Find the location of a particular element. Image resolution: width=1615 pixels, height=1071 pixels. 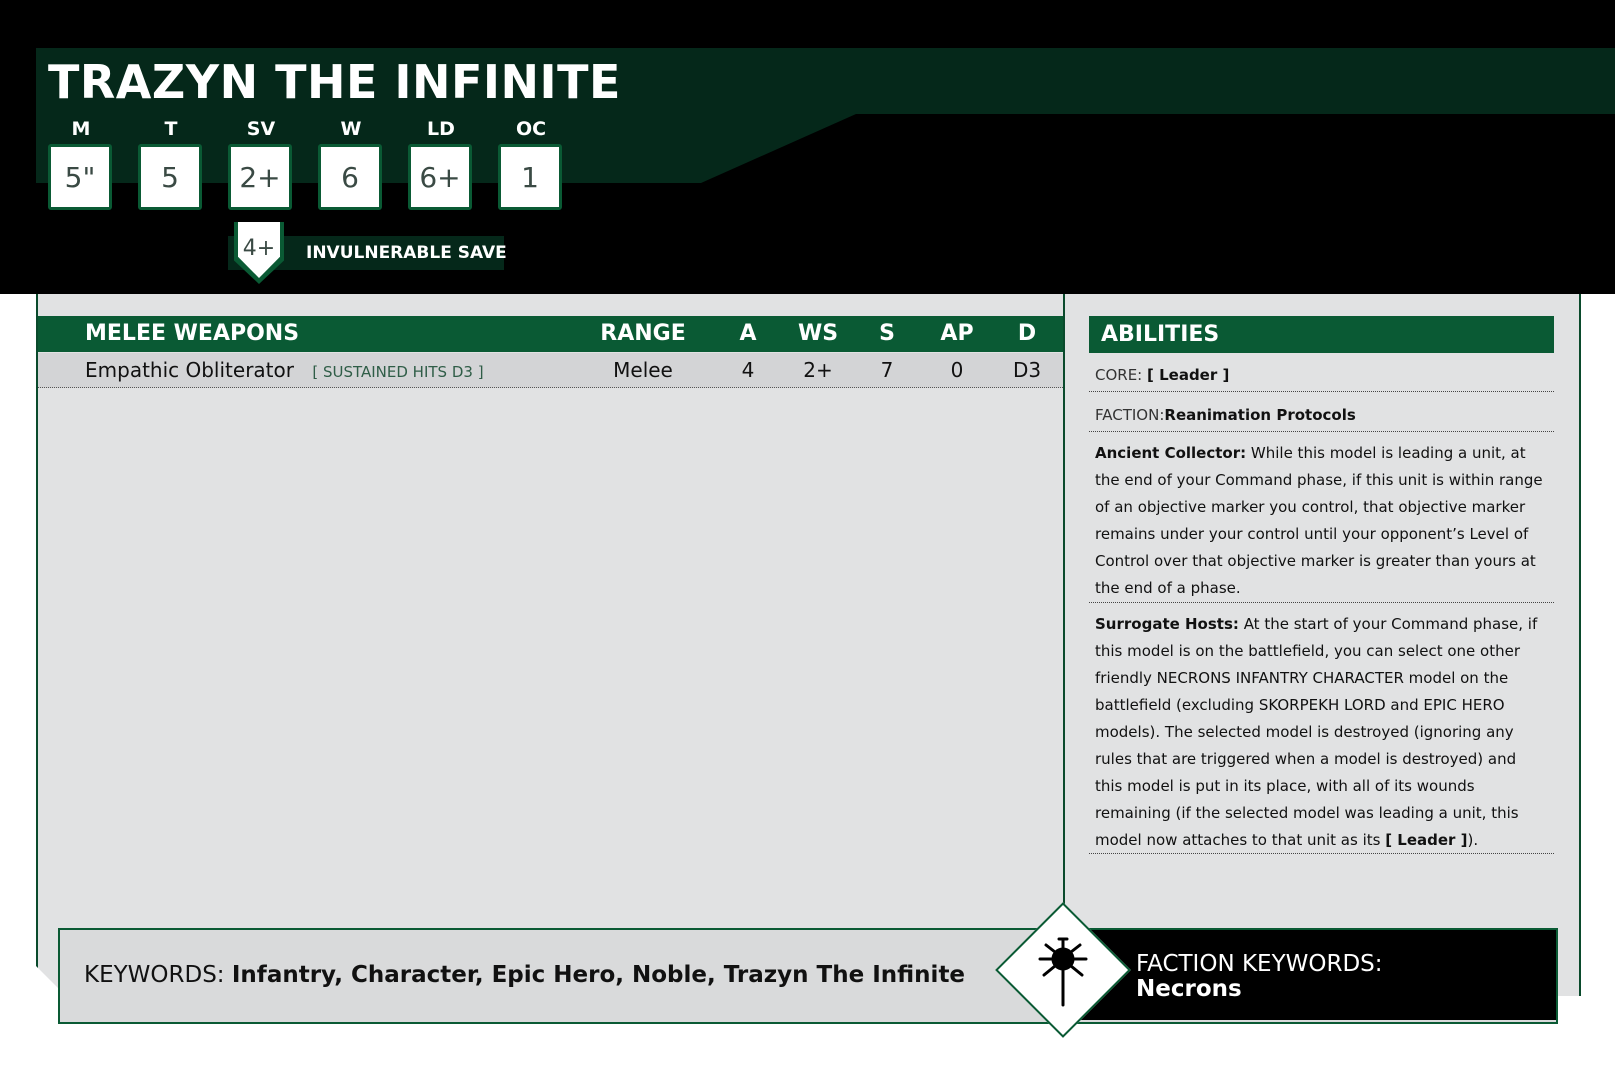

ability-text-end: ). is located at coordinates (1473, 840).